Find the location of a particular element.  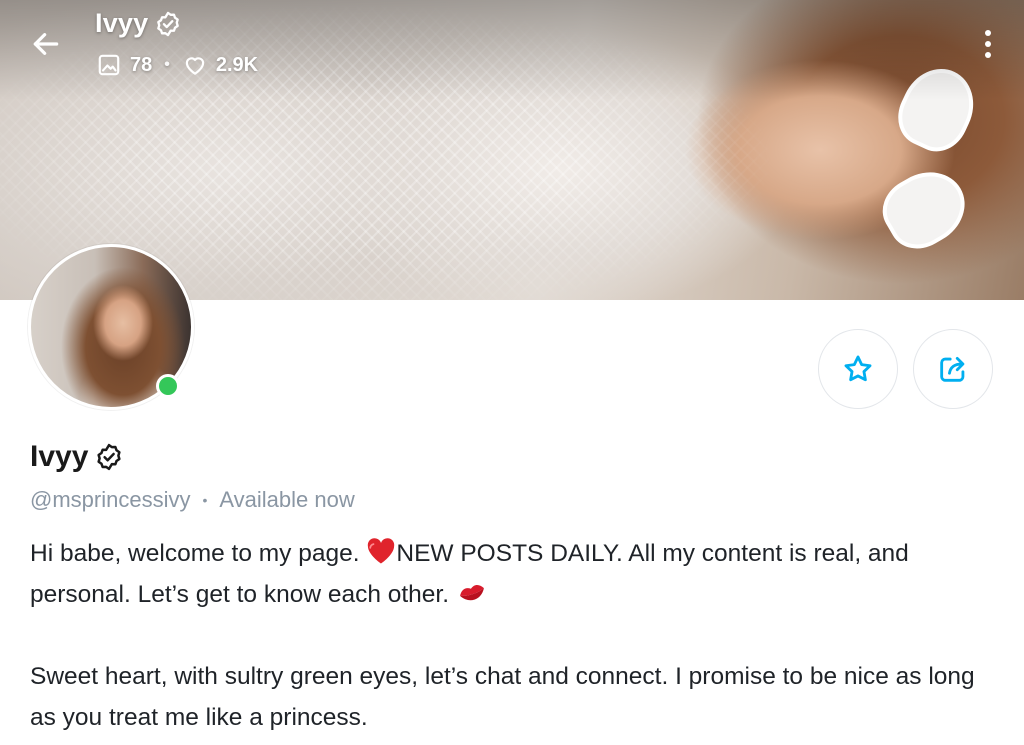

bio-paragraph-gap is located at coordinates (515, 635).